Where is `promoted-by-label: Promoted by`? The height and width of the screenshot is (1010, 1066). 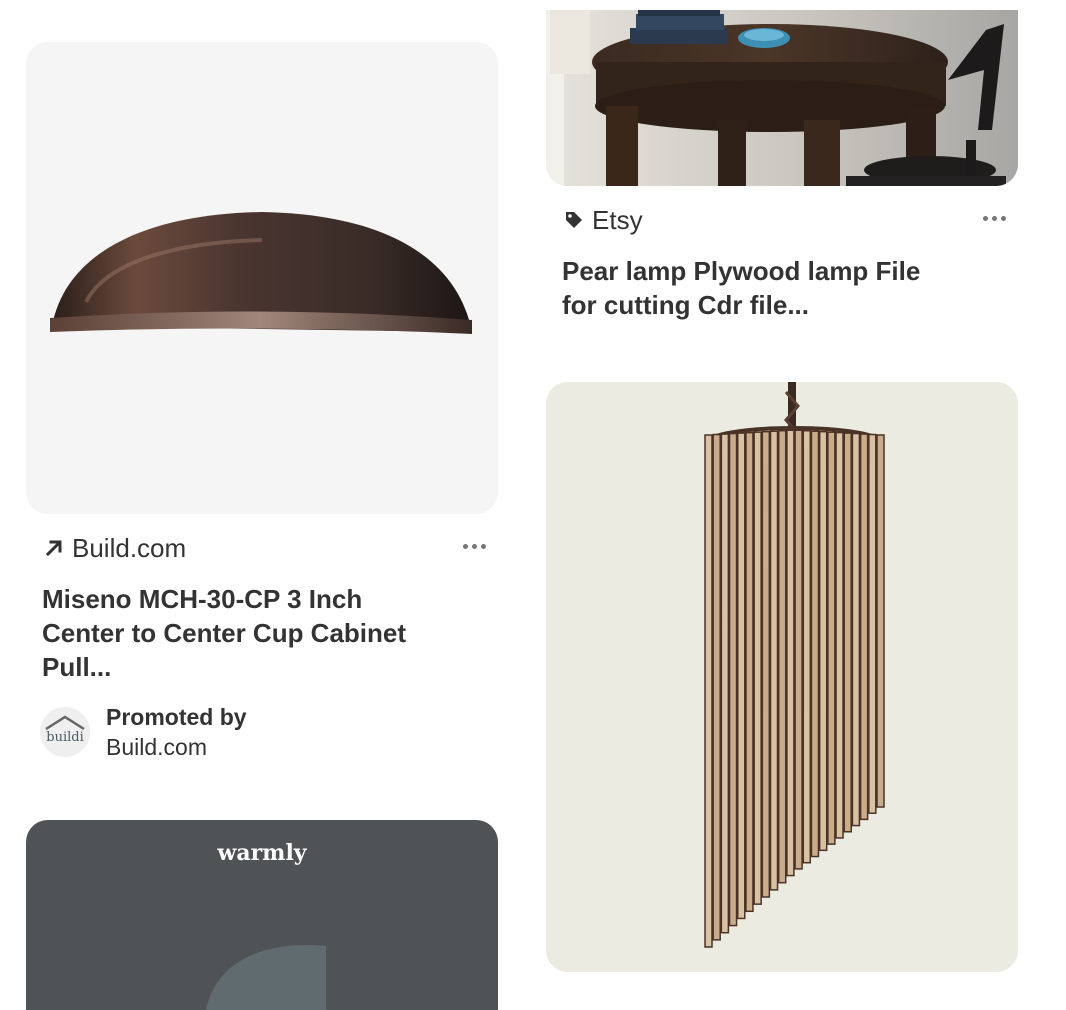
promoted-by-label: Promoted by is located at coordinates (176, 717).